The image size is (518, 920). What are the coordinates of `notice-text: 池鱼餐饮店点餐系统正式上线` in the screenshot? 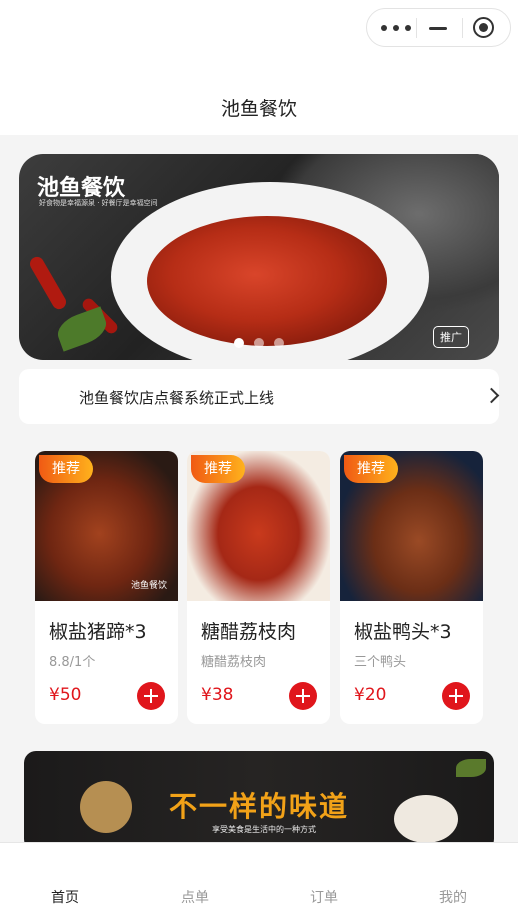 It's located at (177, 398).